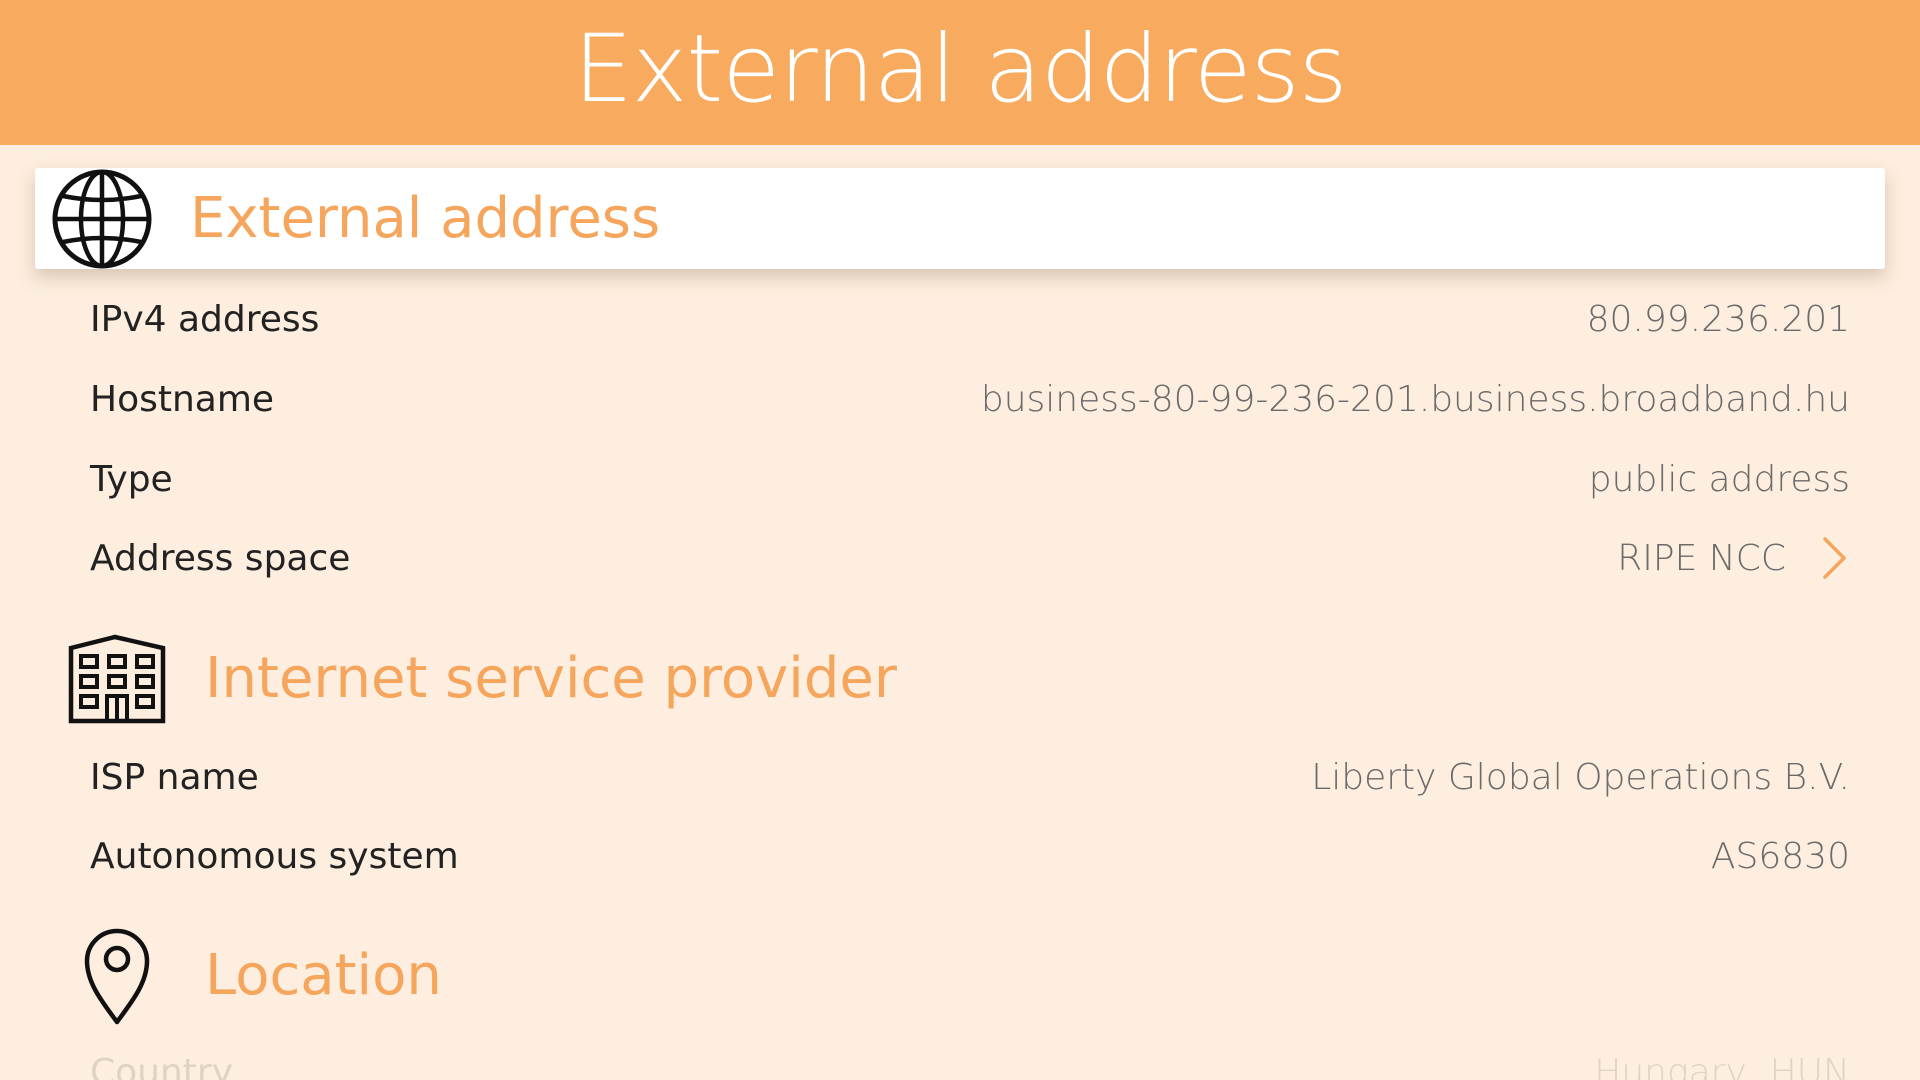  What do you see at coordinates (1719, 479) in the screenshot?
I see `row-value: public address` at bounding box center [1719, 479].